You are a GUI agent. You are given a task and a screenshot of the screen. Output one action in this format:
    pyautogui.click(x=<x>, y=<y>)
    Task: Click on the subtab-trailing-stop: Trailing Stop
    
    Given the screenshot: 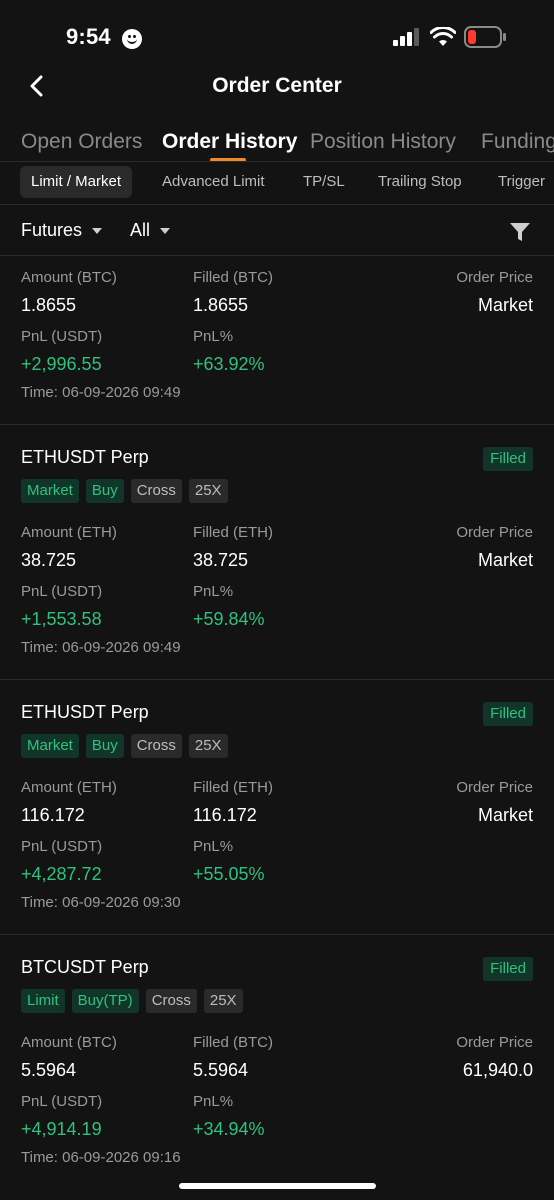 What is the action you would take?
    pyautogui.click(x=420, y=182)
    